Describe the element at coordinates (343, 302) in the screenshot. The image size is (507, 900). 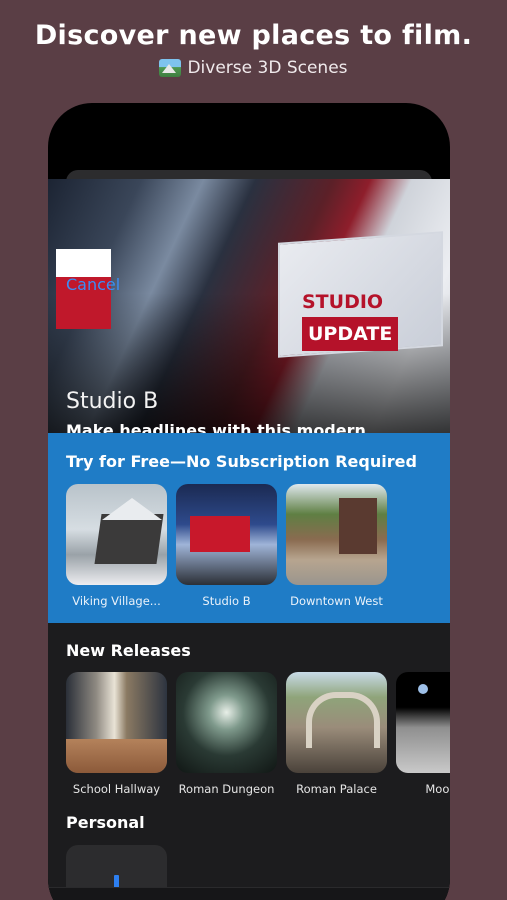
I see `hero-screen-text-line1: STUDIO` at that location.